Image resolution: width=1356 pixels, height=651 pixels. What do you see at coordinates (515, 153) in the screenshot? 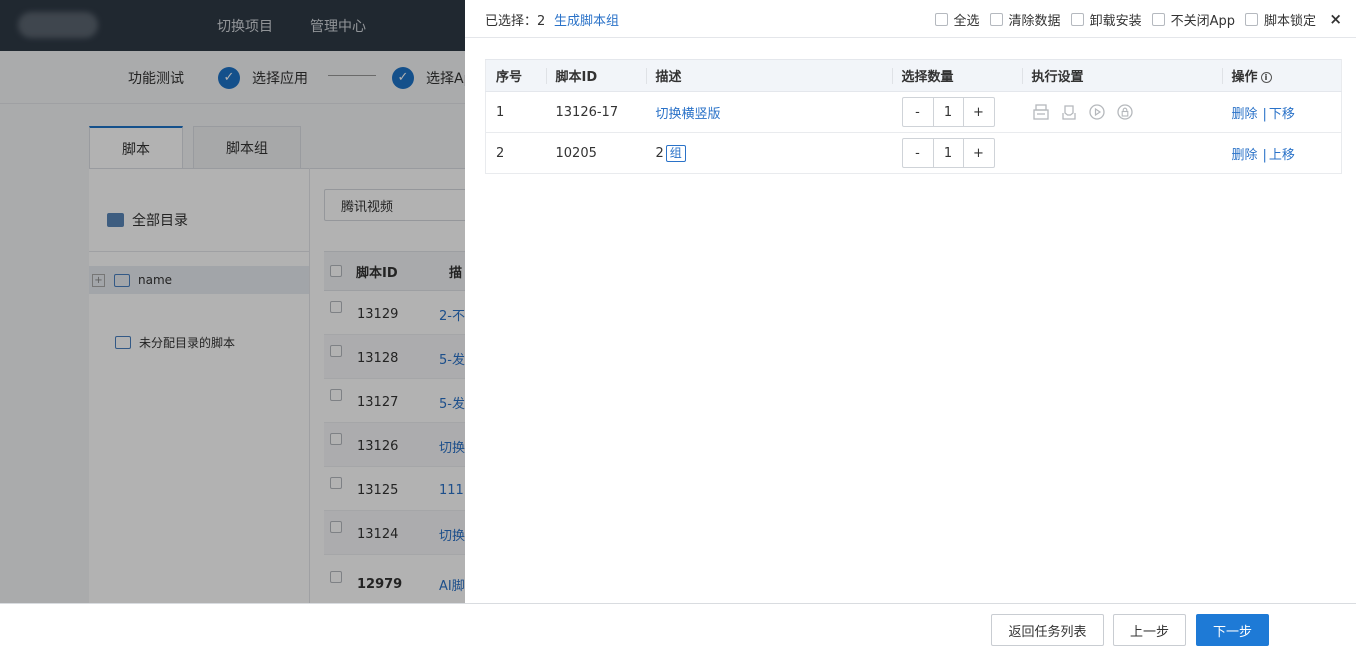
I see `row-index: 2` at bounding box center [515, 153].